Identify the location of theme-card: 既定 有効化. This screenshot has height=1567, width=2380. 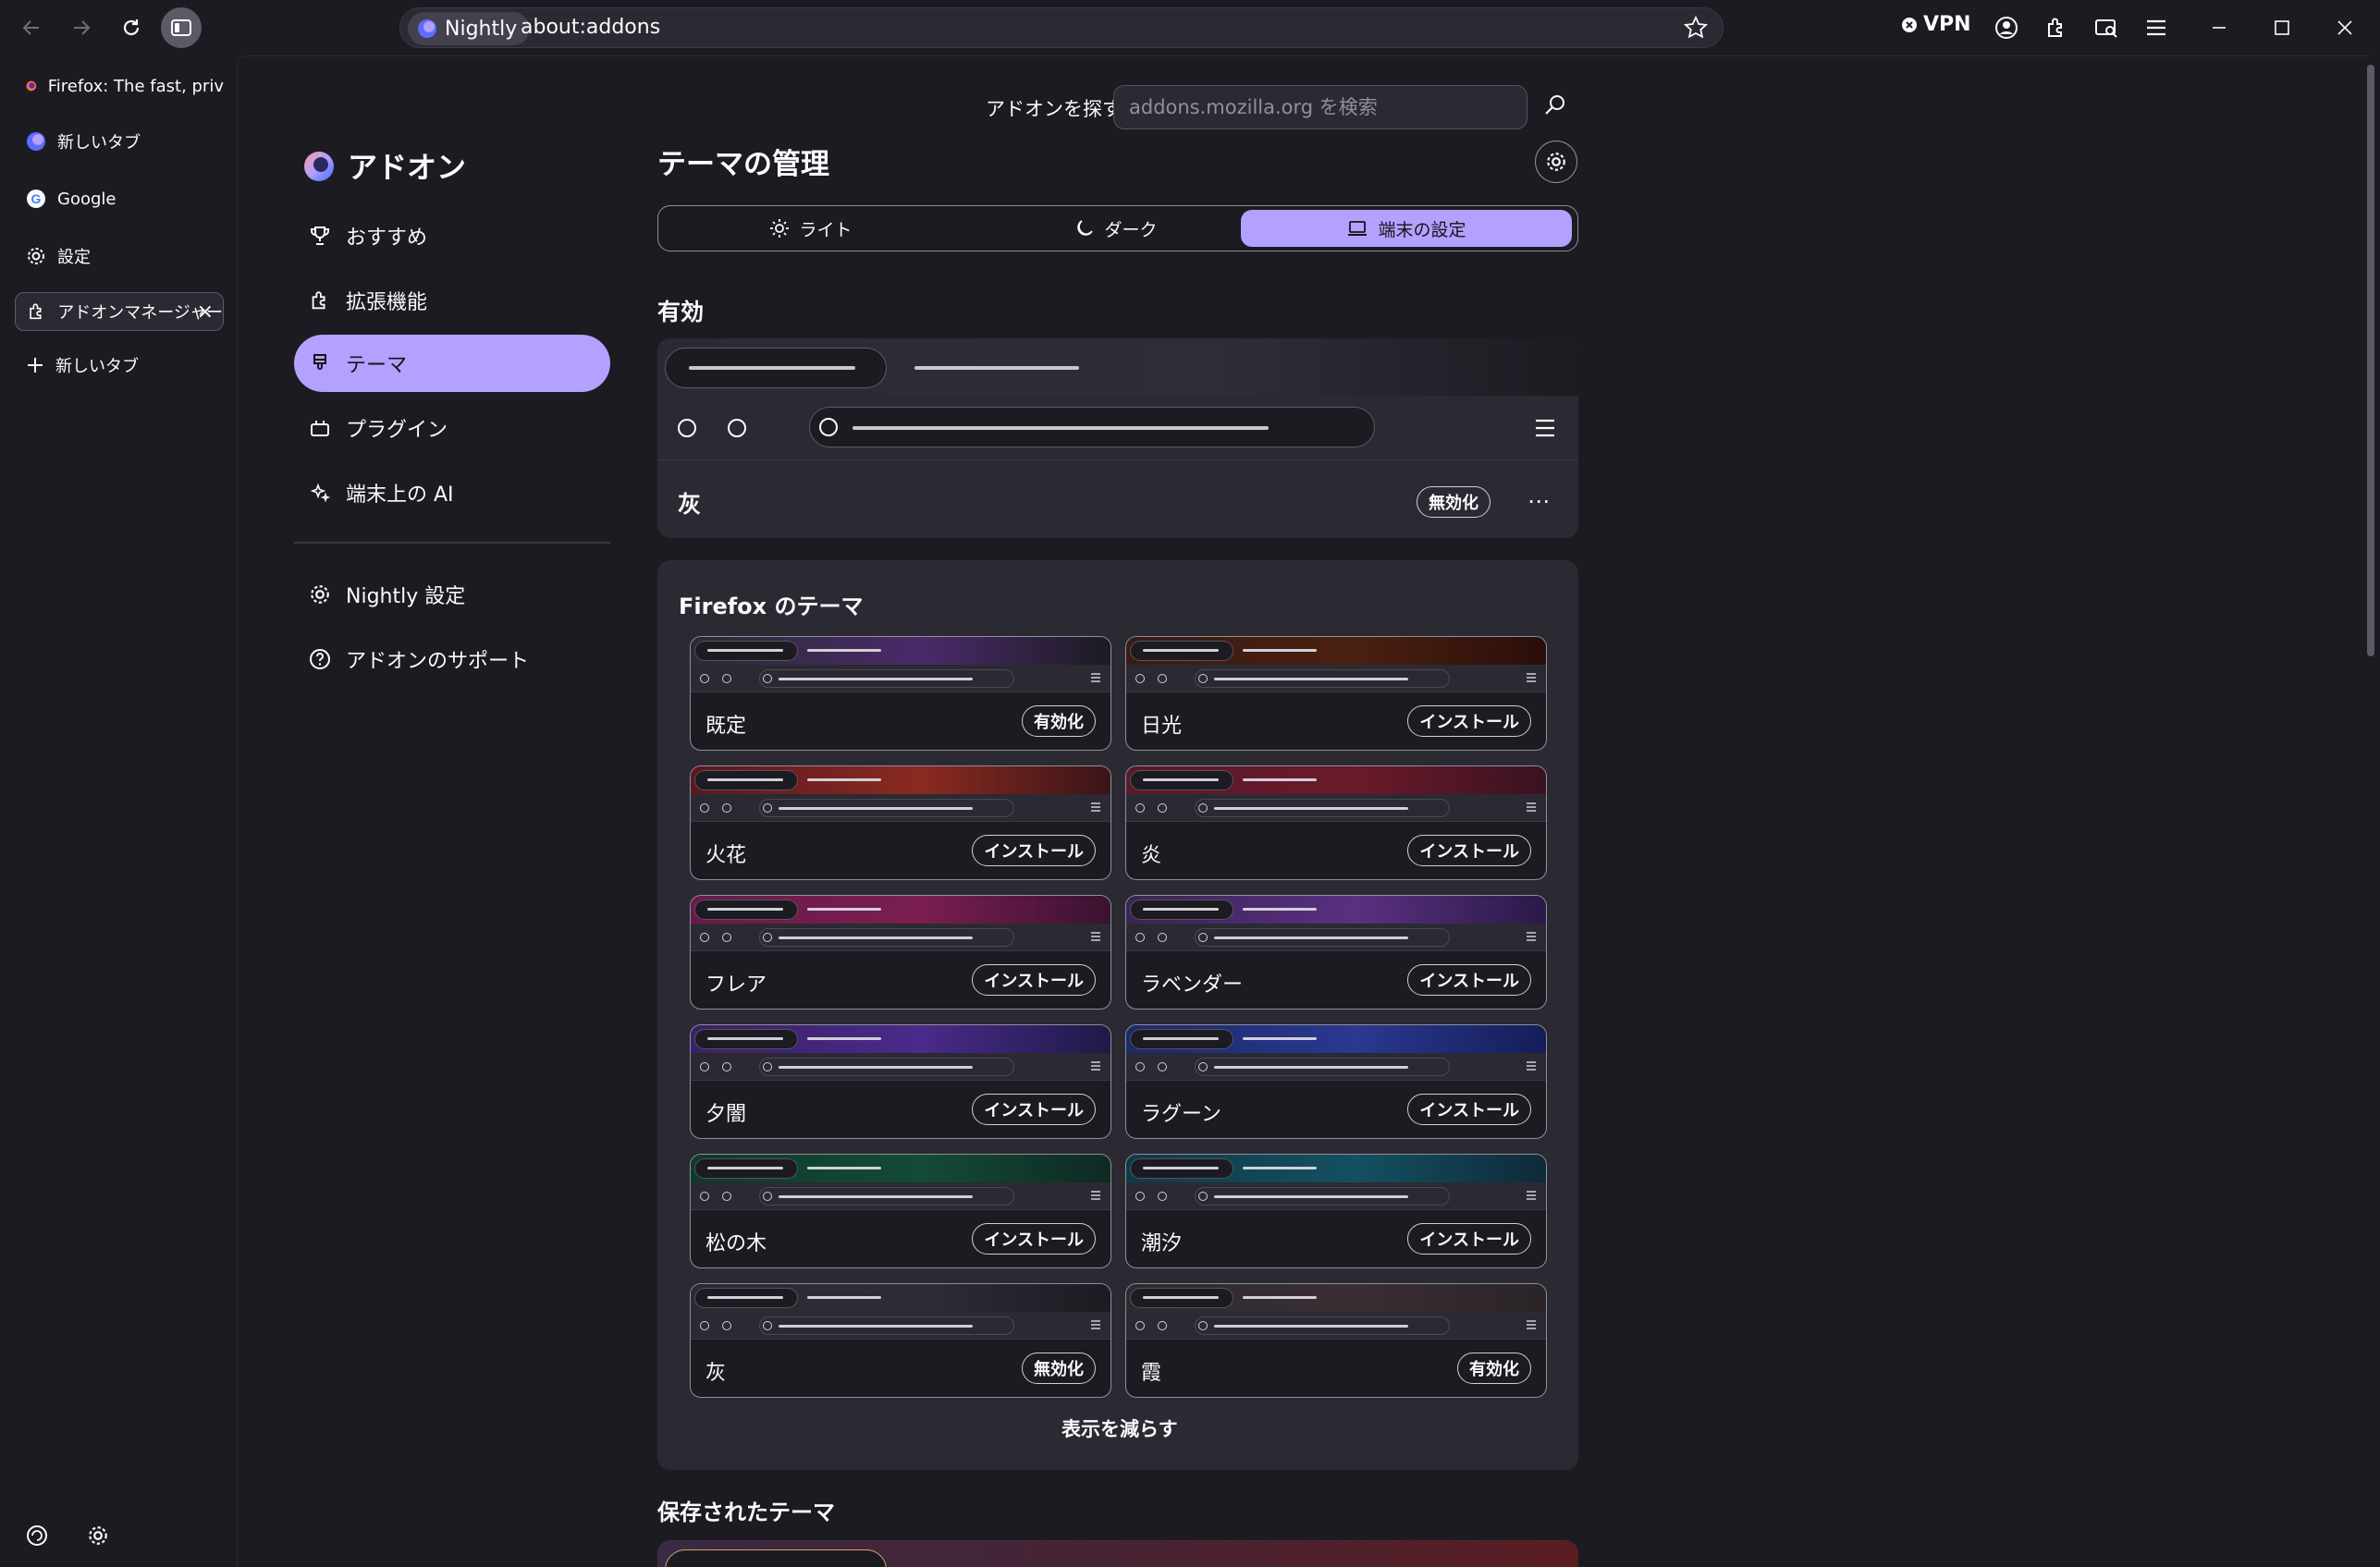
(900, 693).